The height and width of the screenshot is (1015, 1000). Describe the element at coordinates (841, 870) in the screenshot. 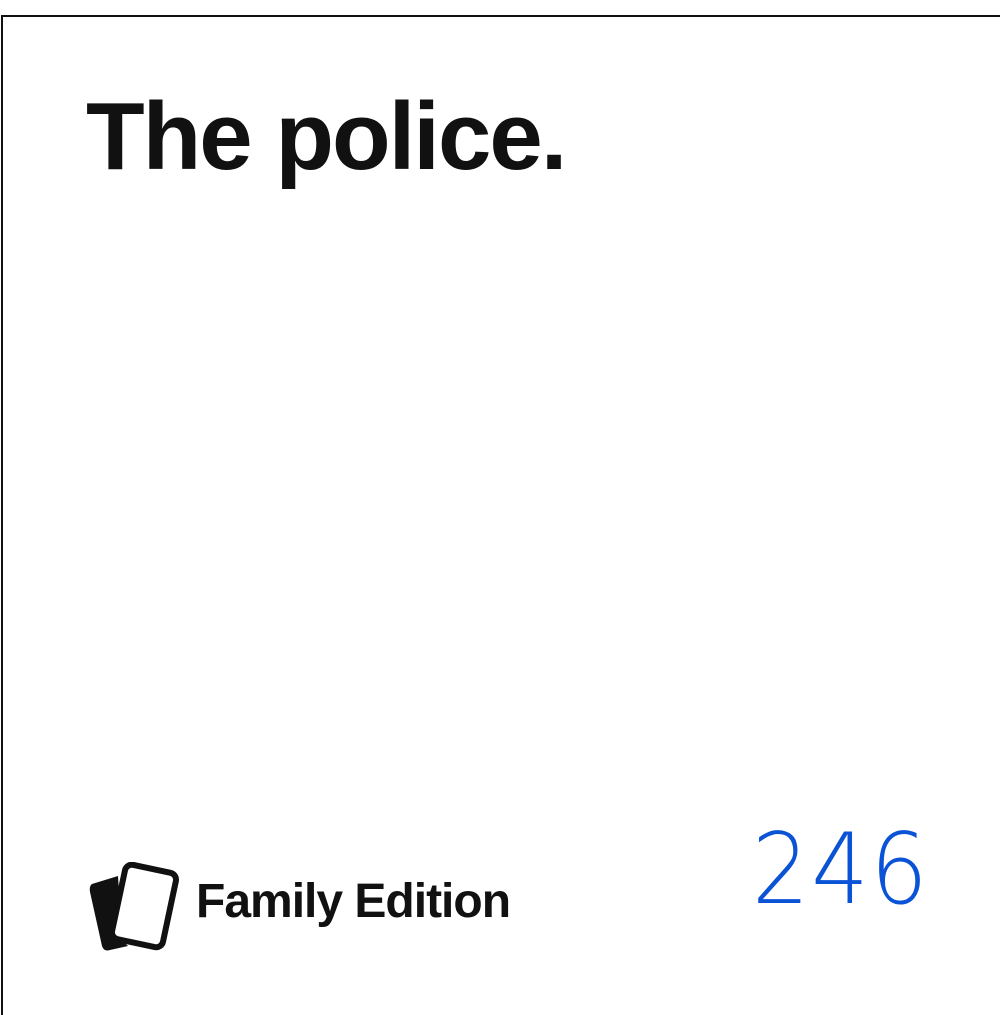

I see `card-number: 246` at that location.